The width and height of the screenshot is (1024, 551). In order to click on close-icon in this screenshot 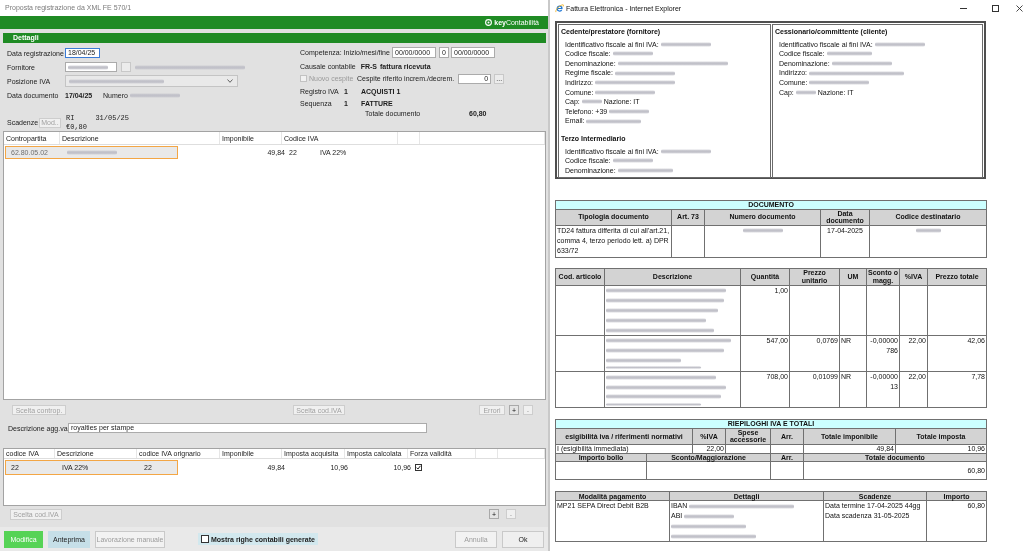, I will do `click(1019, 8)`.